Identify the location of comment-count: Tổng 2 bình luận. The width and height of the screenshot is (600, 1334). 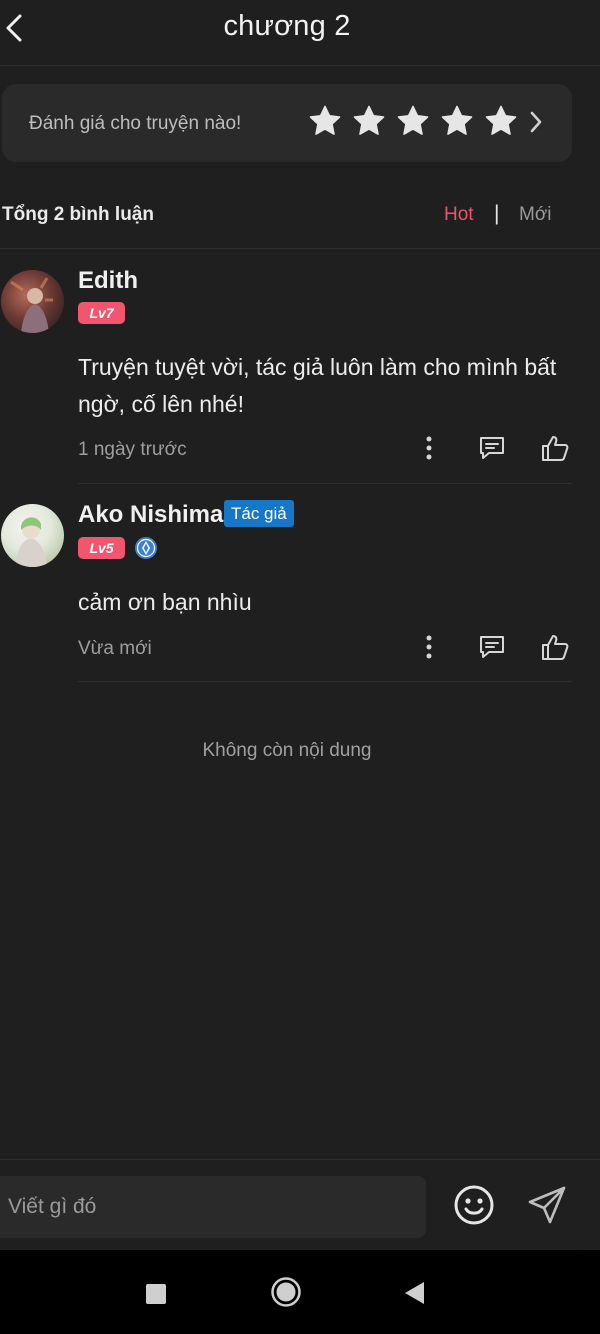
(78, 214).